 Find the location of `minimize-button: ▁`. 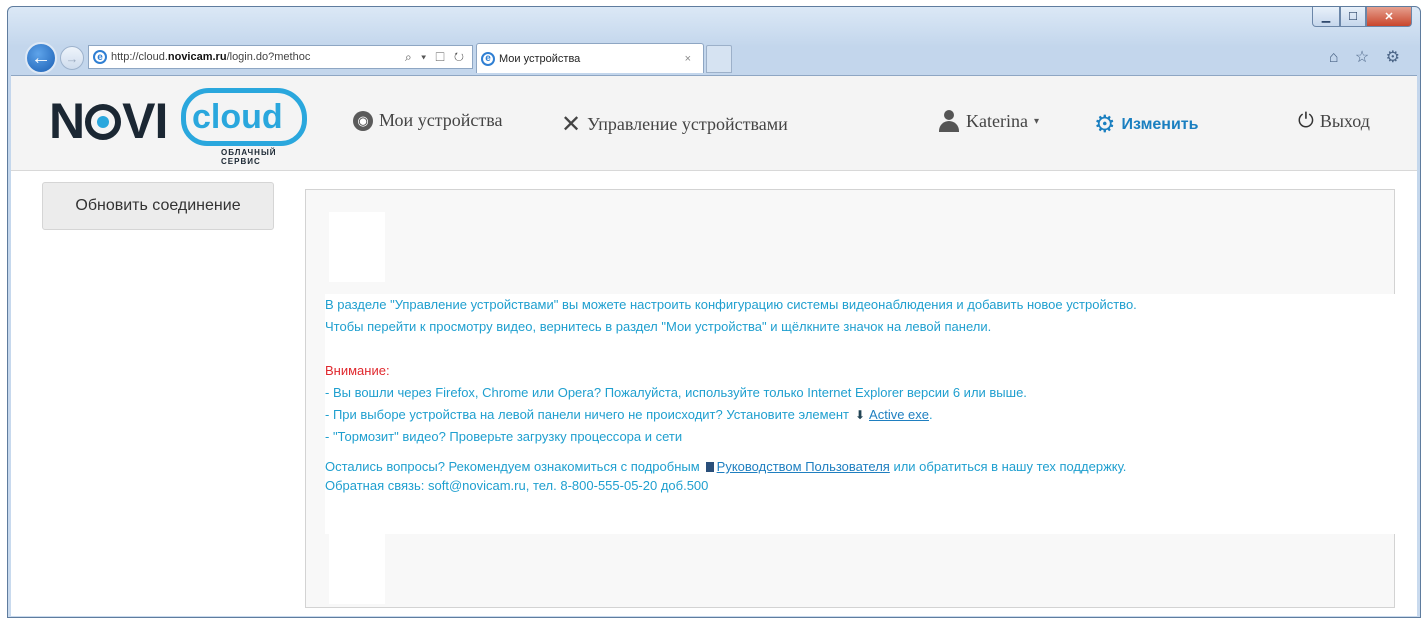

minimize-button: ▁ is located at coordinates (1326, 17).